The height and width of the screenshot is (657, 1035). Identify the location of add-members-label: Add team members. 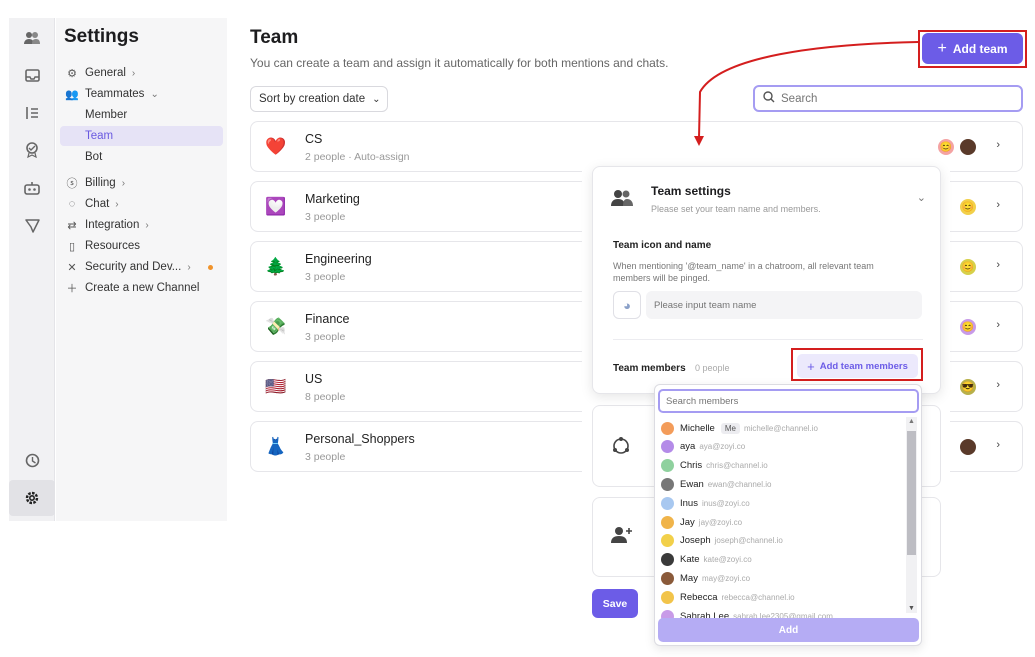
(863, 366).